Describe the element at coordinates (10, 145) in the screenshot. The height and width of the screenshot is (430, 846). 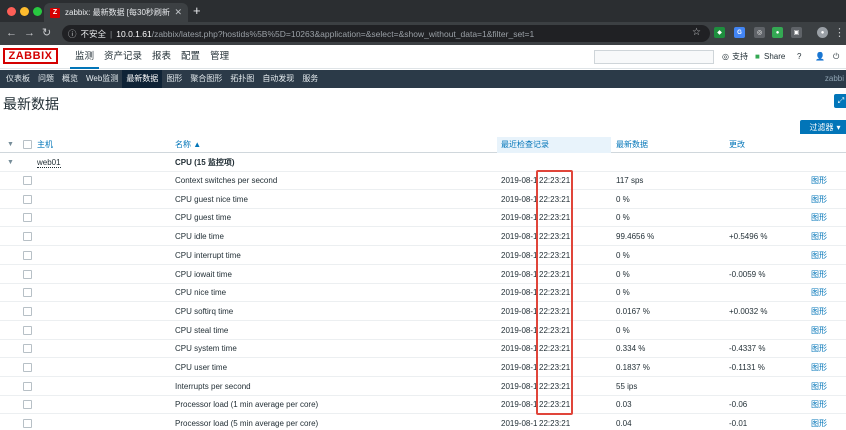
I see `collapse-all-icon: ▼` at that location.